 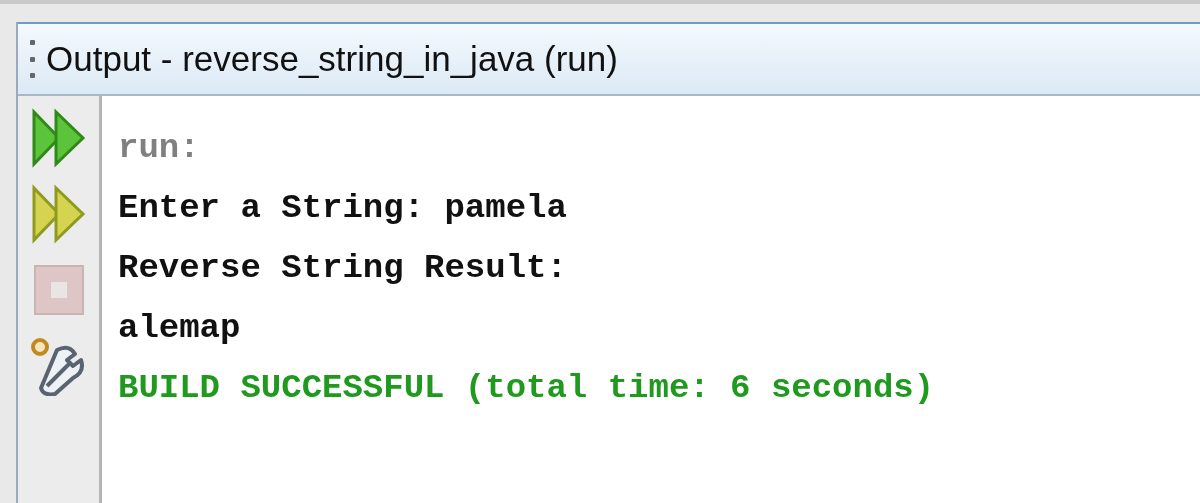 I want to click on output-line: BUILD SUCCESSFUL (total time: 6 seconds), so click(x=526, y=388).